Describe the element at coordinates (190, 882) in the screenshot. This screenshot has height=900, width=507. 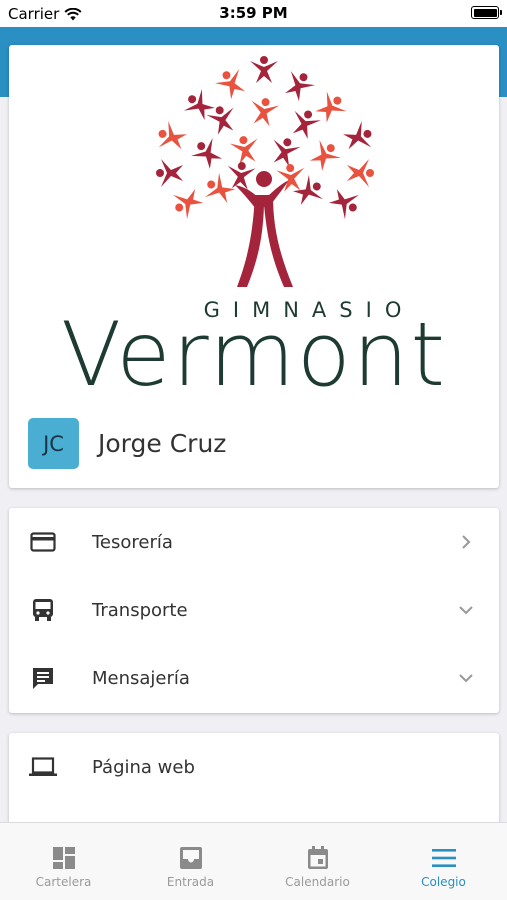
I see `tab-label-entrada: Entrada` at that location.